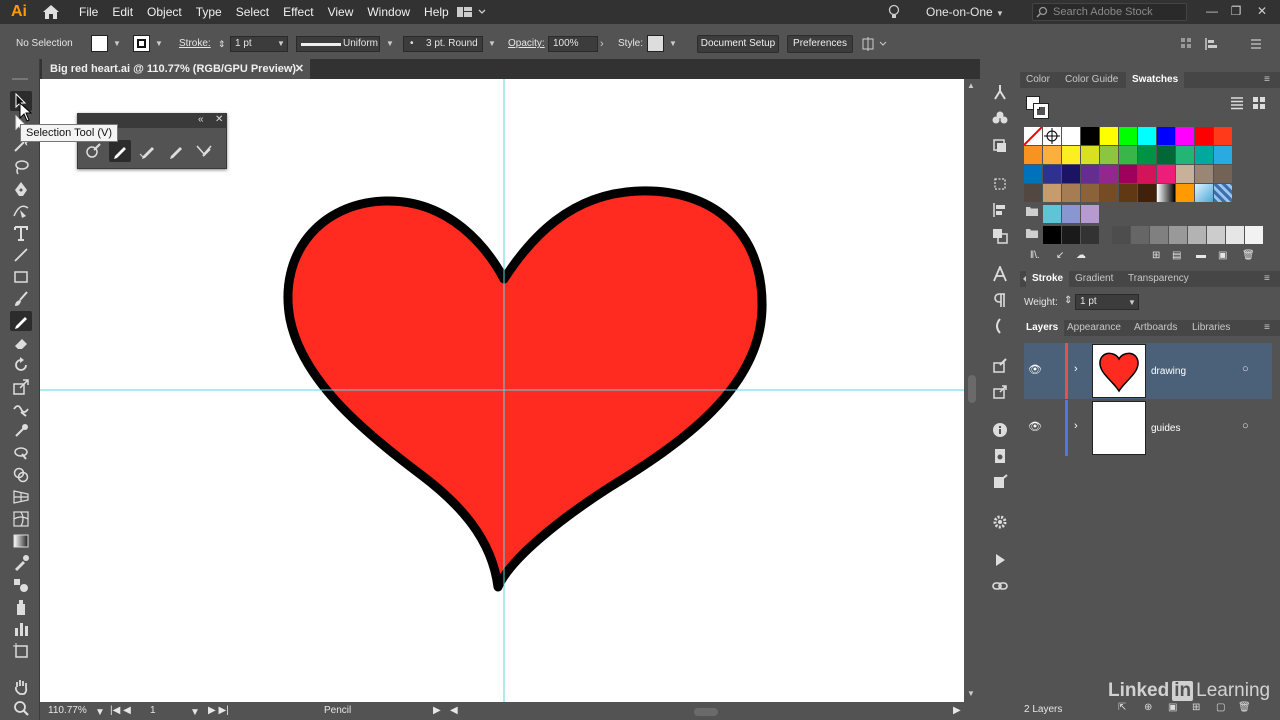 The height and width of the screenshot is (720, 1280). What do you see at coordinates (1000, 92) in the screenshot?
I see `puppet-icon` at bounding box center [1000, 92].